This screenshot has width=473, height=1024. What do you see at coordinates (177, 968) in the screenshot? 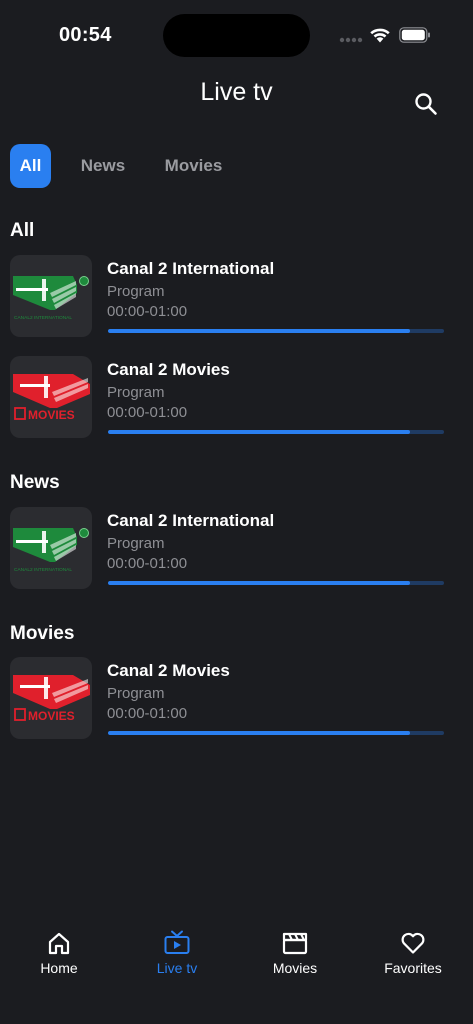
I see `tab-label: Live tv` at bounding box center [177, 968].